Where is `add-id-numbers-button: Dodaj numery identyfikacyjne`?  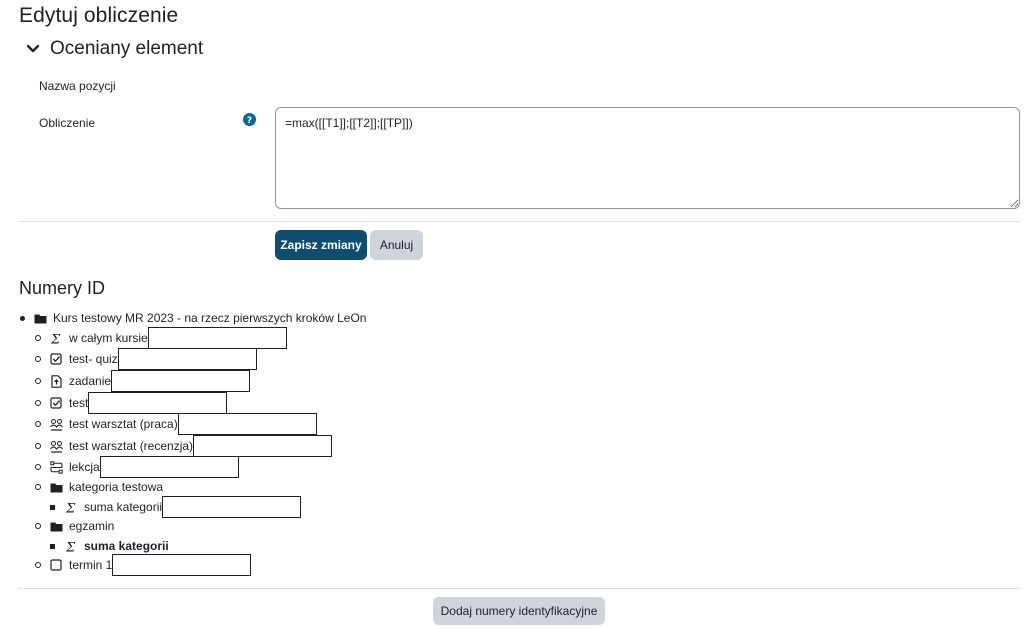 add-id-numbers-button: Dodaj numery identyfikacyjne is located at coordinates (519, 611).